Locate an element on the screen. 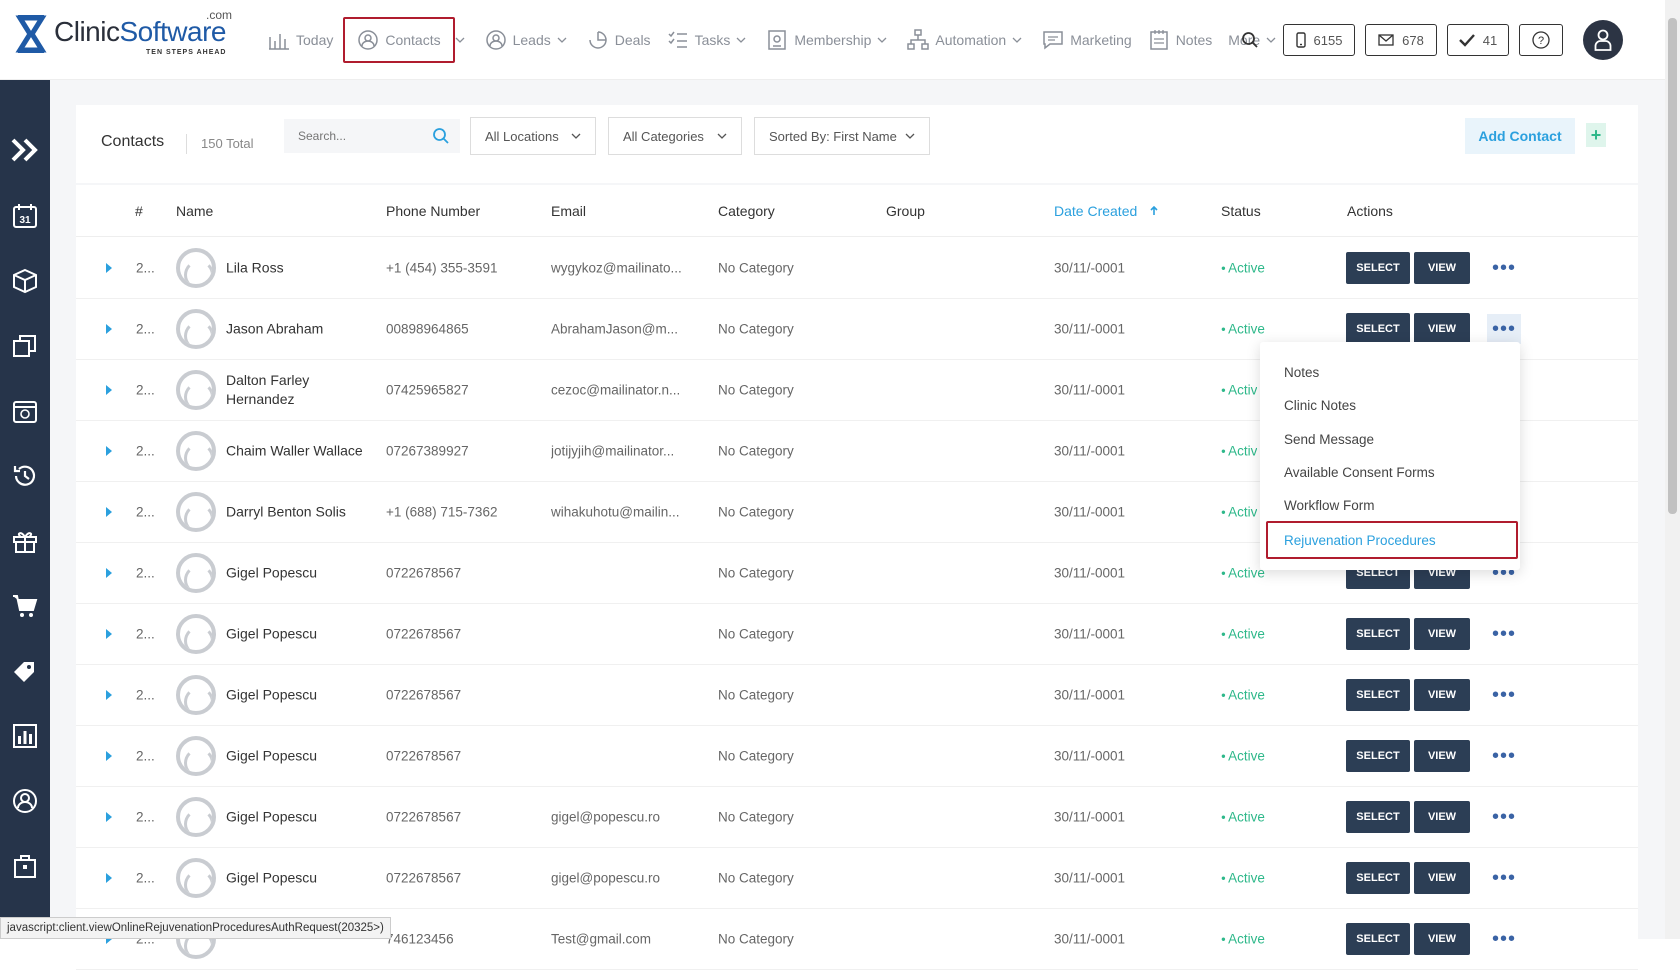 This screenshot has width=1680, height=970. nav-tasks-chevron-icon is located at coordinates (741, 40).